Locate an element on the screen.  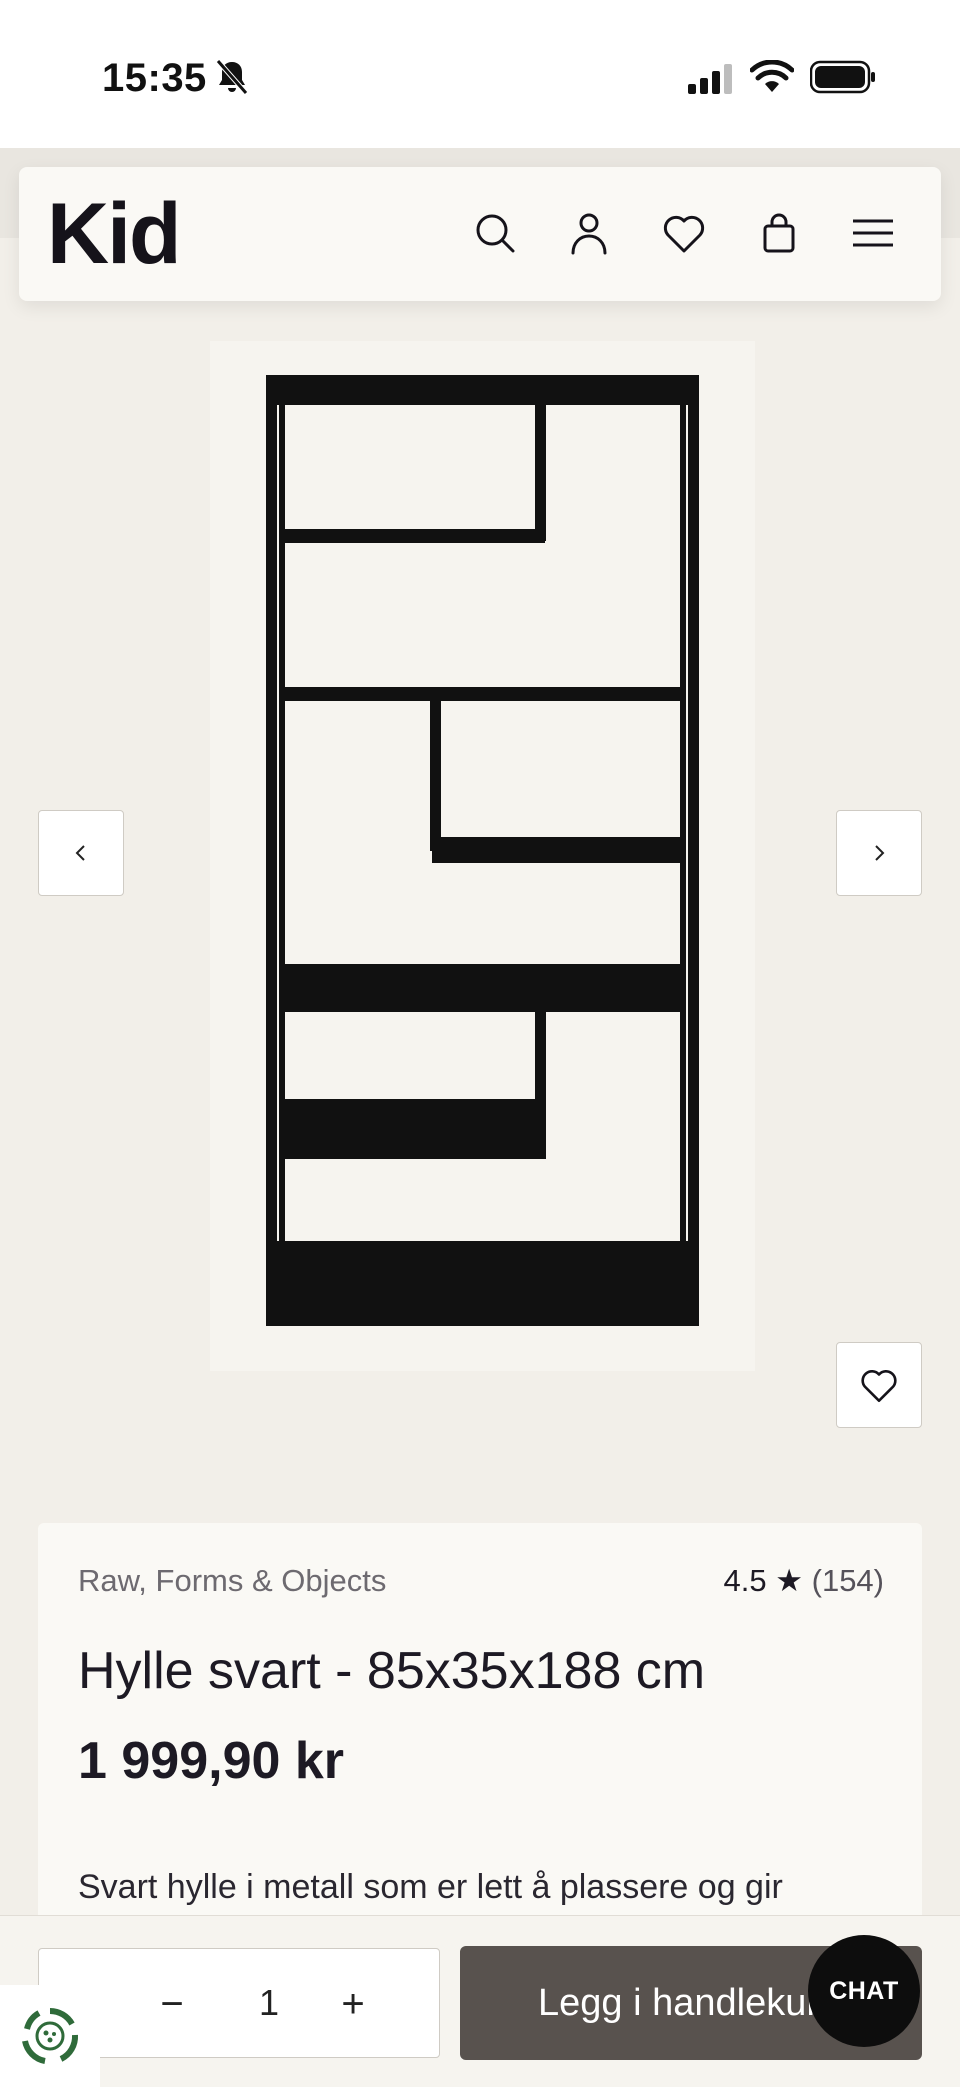
chevron-left-icon is located at coordinates (80, 853).